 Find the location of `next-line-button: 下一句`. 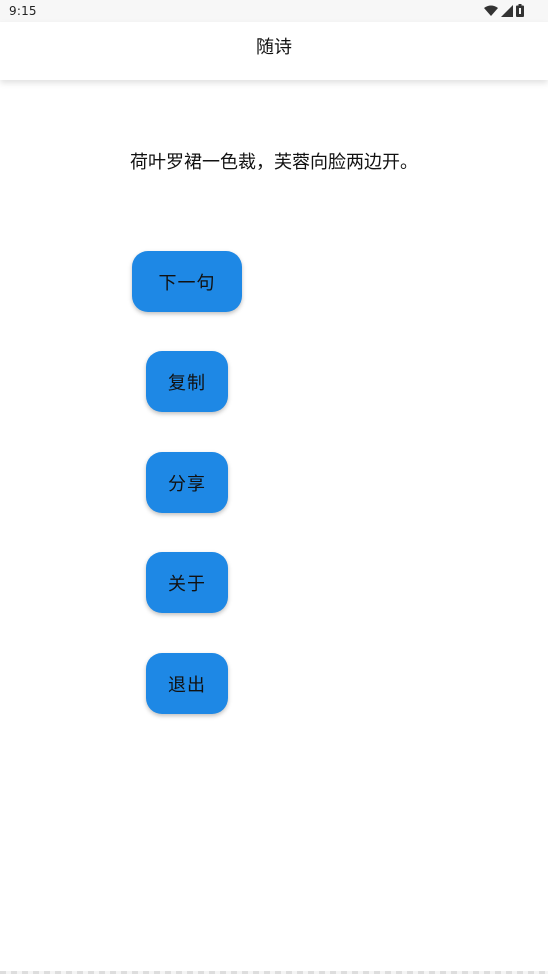

next-line-button: 下一句 is located at coordinates (187, 281).